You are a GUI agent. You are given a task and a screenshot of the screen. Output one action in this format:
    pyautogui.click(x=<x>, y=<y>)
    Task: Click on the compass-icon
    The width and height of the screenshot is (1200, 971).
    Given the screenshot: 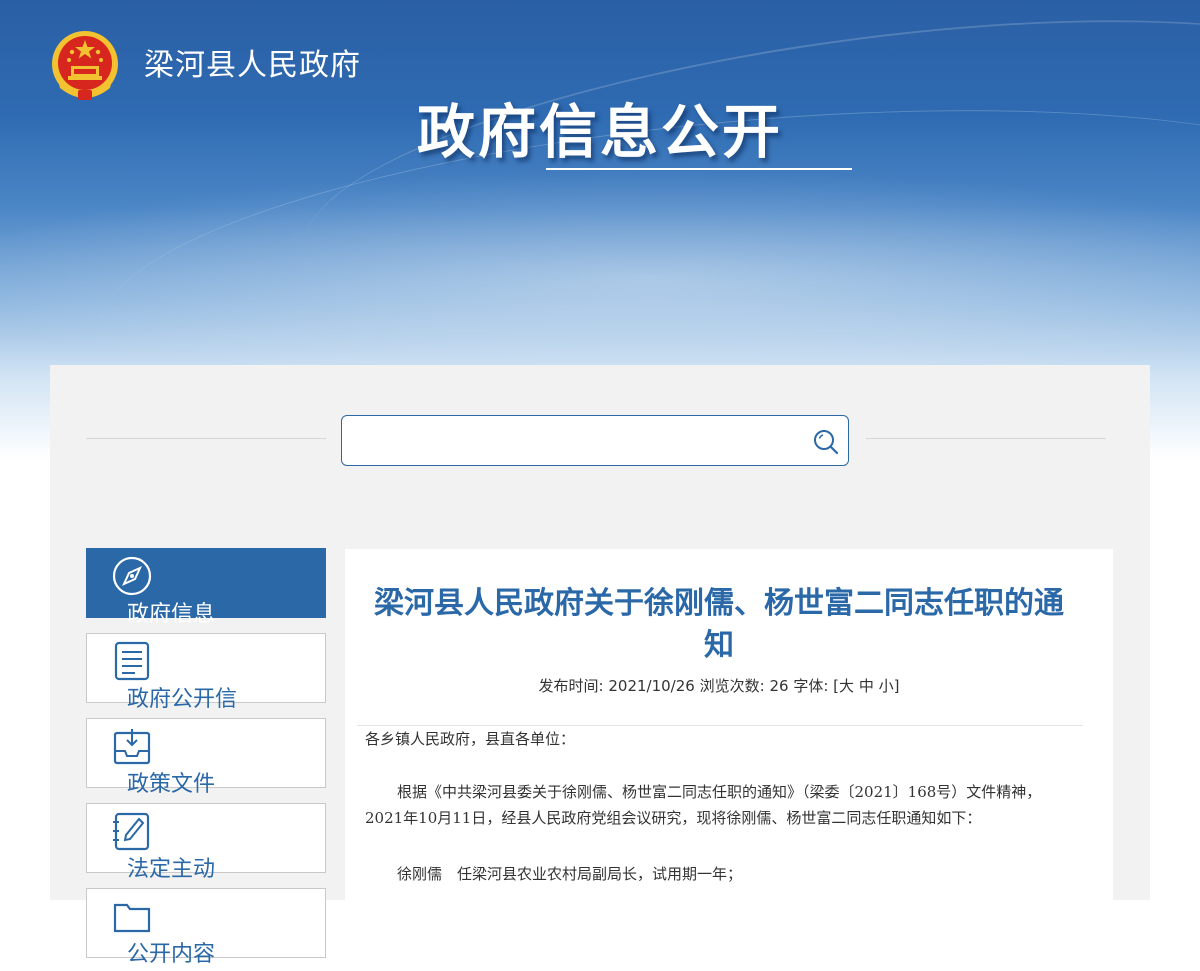 What is the action you would take?
    pyautogui.click(x=132, y=576)
    